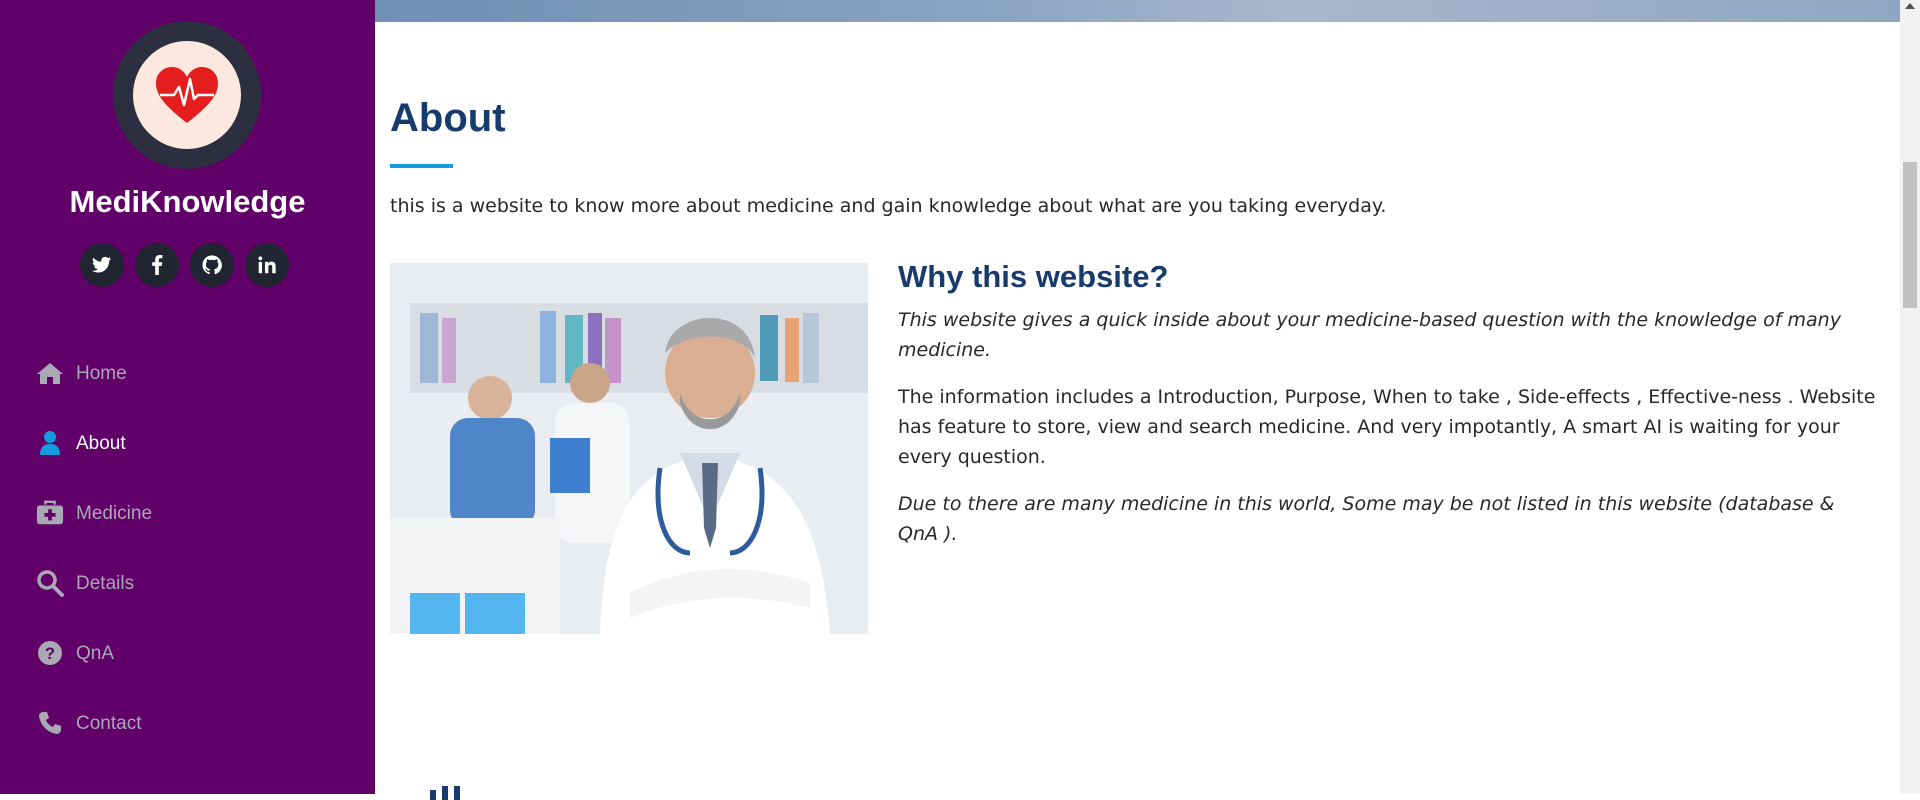 The image size is (1920, 800). Describe the element at coordinates (196, 583) in the screenshot. I see `nav-item-details: Details` at that location.